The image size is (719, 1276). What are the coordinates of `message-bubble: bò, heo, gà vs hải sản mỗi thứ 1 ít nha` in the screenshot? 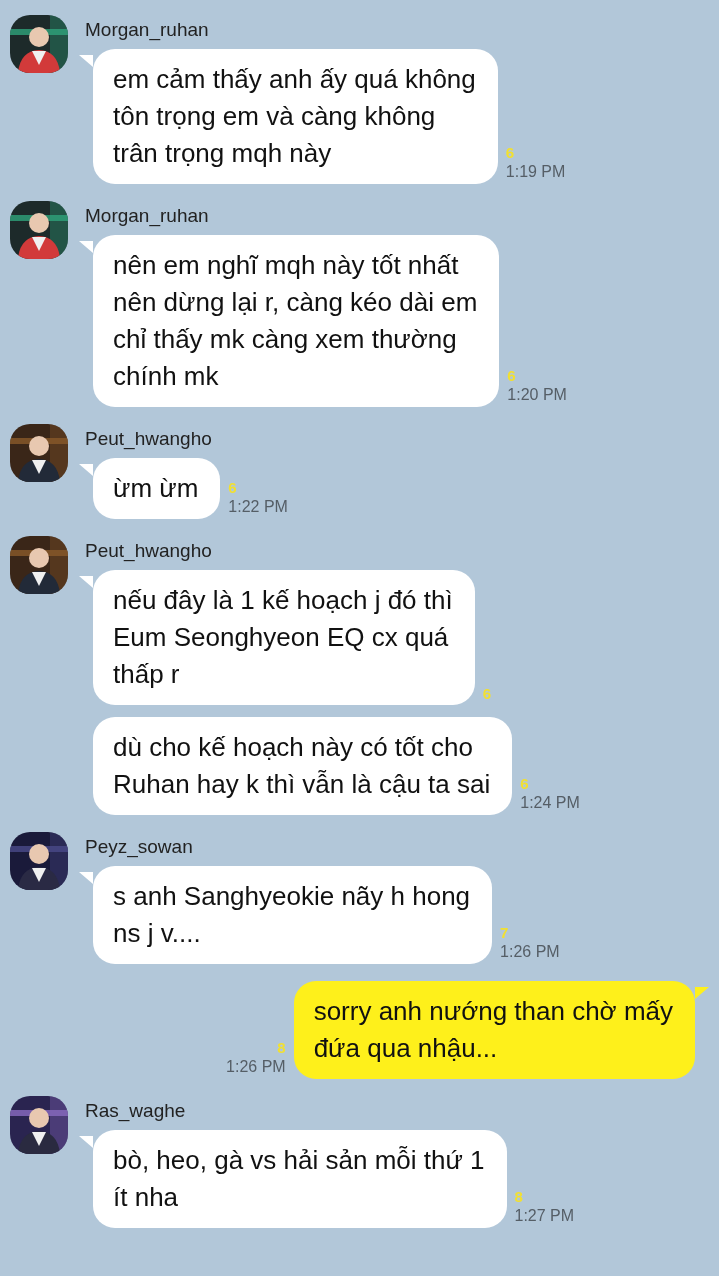 It's located at (300, 1179).